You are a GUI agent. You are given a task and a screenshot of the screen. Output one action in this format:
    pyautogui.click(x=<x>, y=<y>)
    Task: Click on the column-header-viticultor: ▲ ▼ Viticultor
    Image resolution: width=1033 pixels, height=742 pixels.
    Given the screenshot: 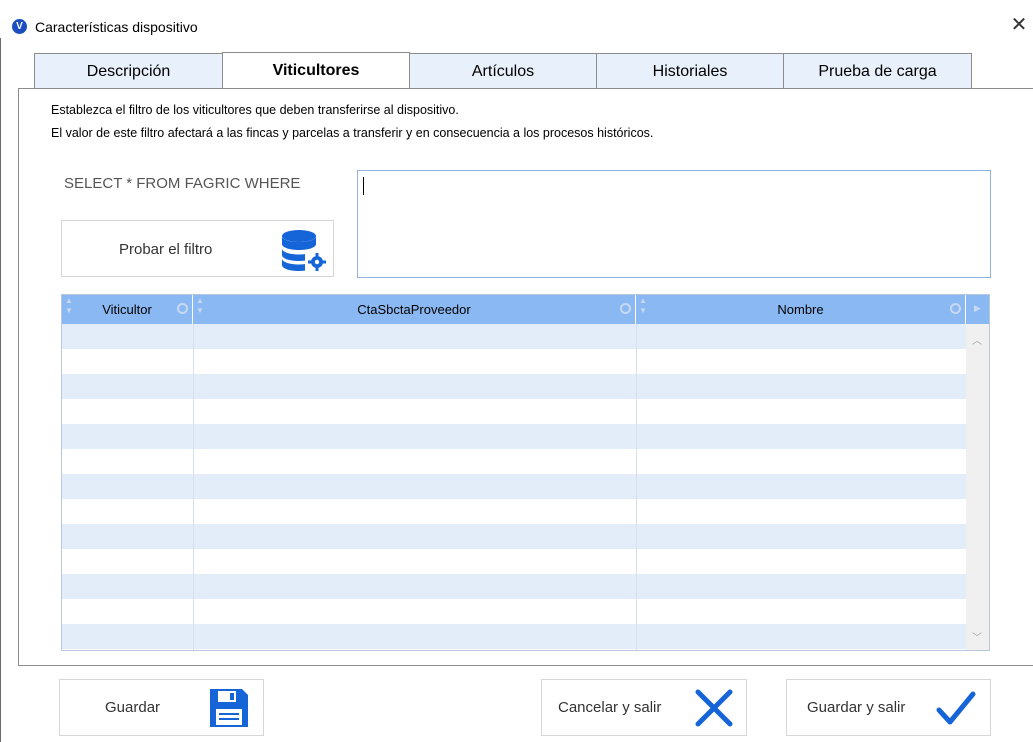 What is the action you would take?
    pyautogui.click(x=127, y=309)
    